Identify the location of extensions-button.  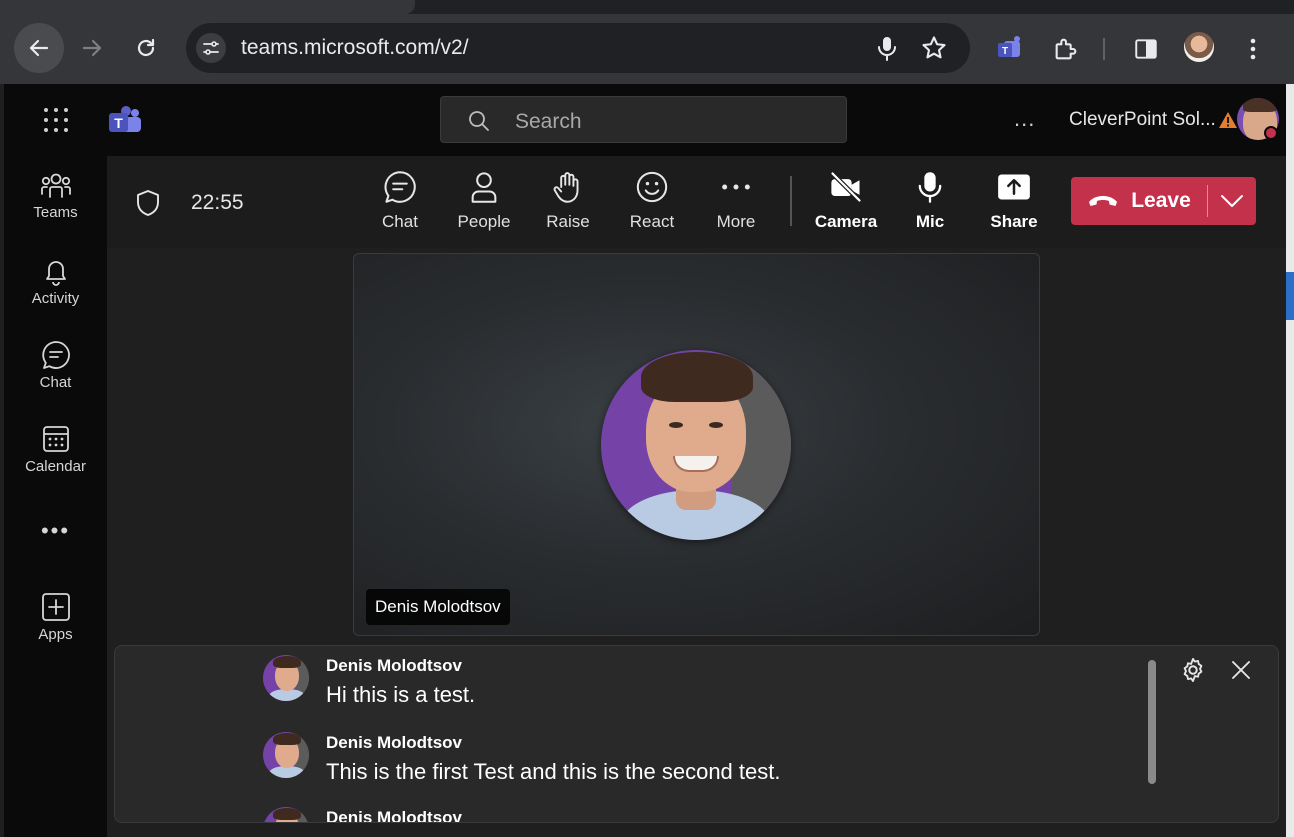
(1066, 49).